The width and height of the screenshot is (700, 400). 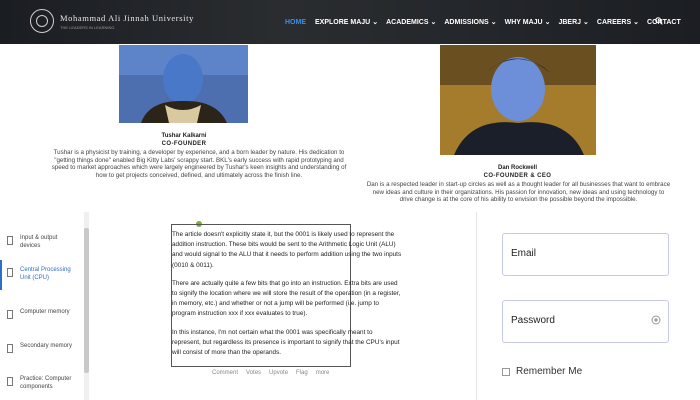 I want to click on show-password-icon, so click(x=656, y=320).